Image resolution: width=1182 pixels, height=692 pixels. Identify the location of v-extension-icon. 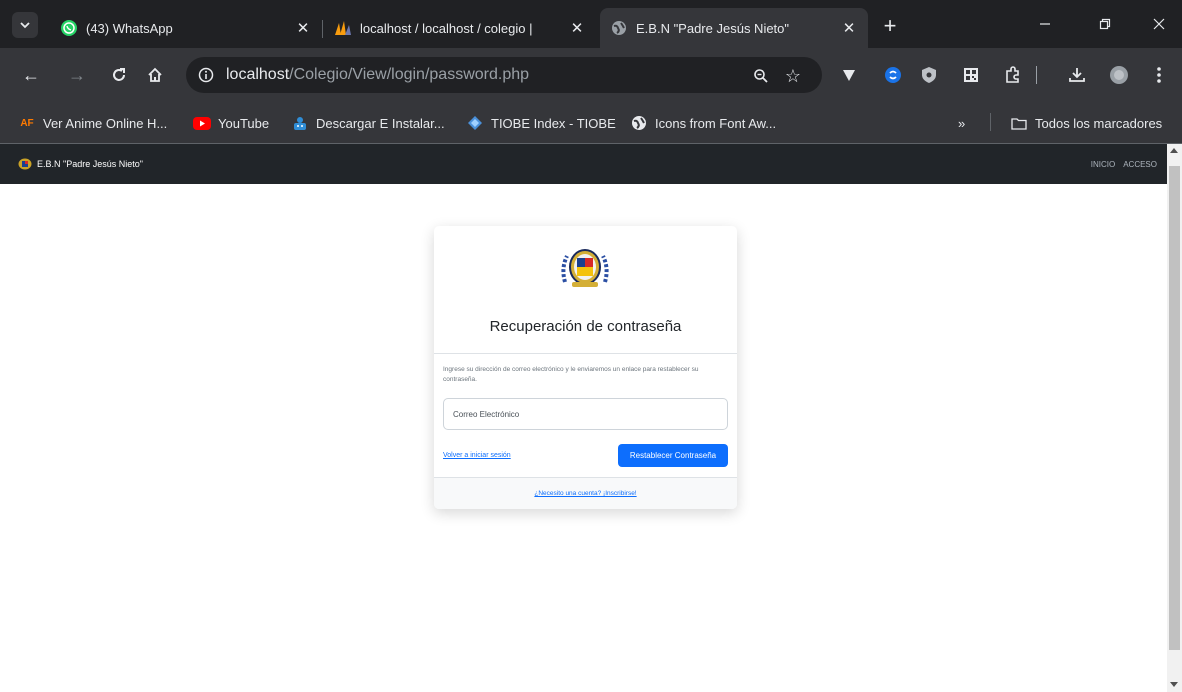
(849, 75).